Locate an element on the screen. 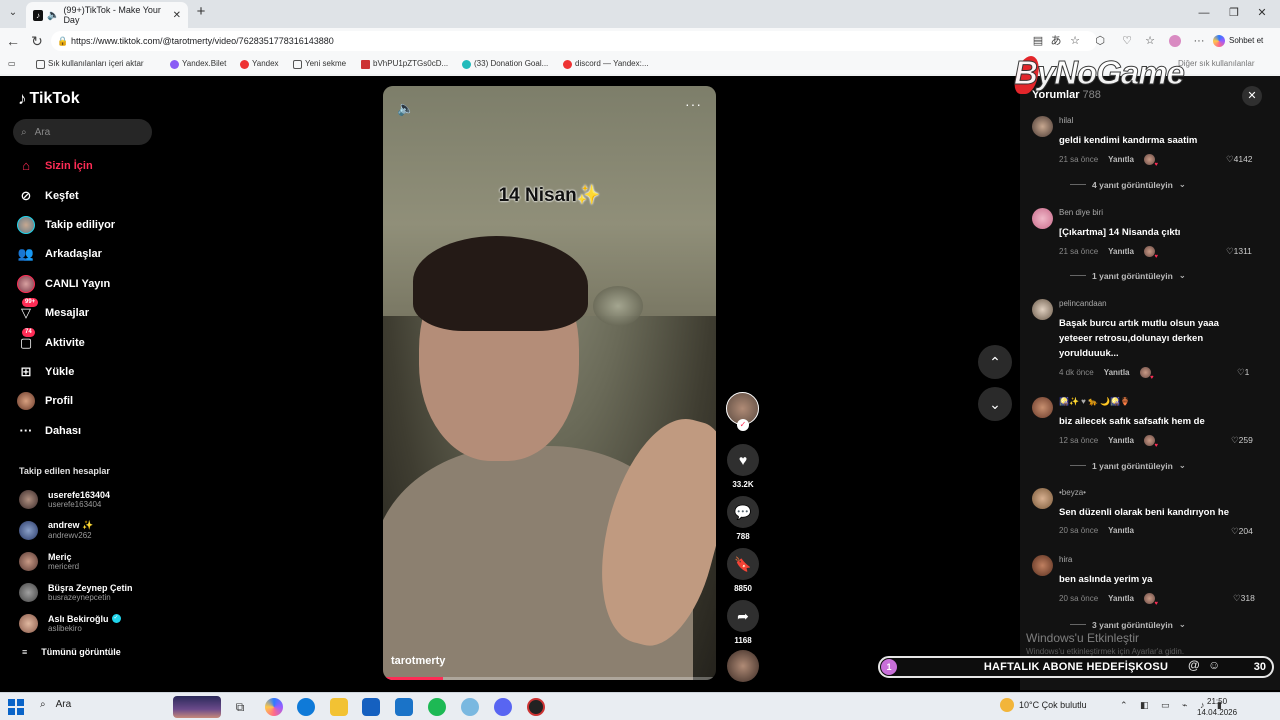 This screenshot has width=1280, height=720. comment-button: 💬 788 is located at coordinates (743, 518).